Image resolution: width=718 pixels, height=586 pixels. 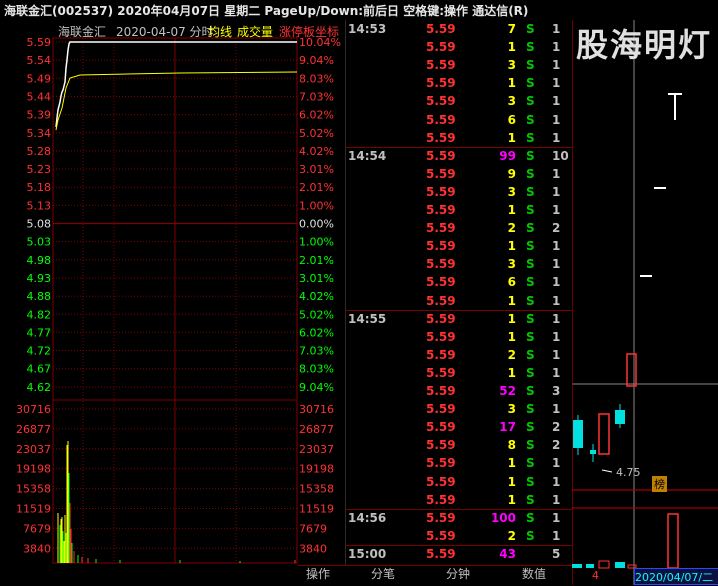 I want to click on tab-minute: 分钟, so click(x=458, y=574).